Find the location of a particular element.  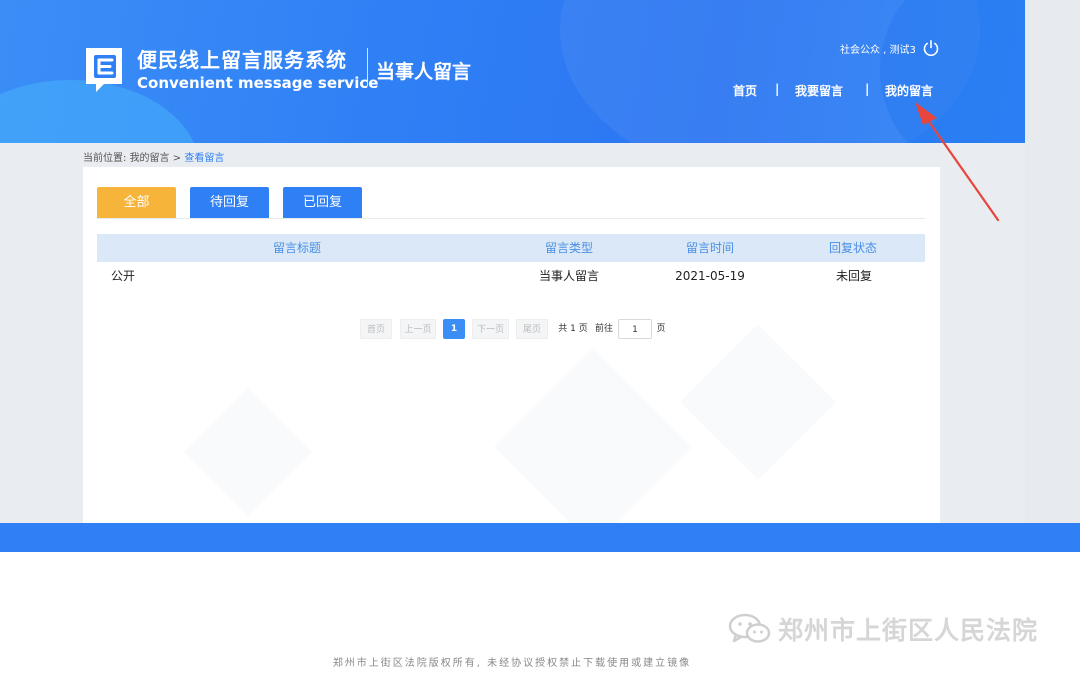

row-title: 公开 is located at coordinates (123, 276).